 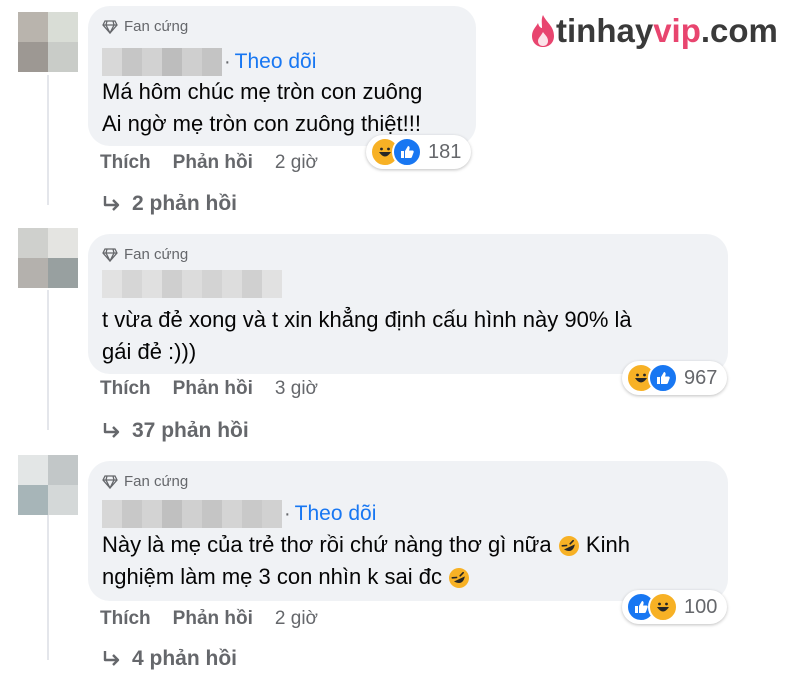 I want to click on haha-icon, so click(x=663, y=607).